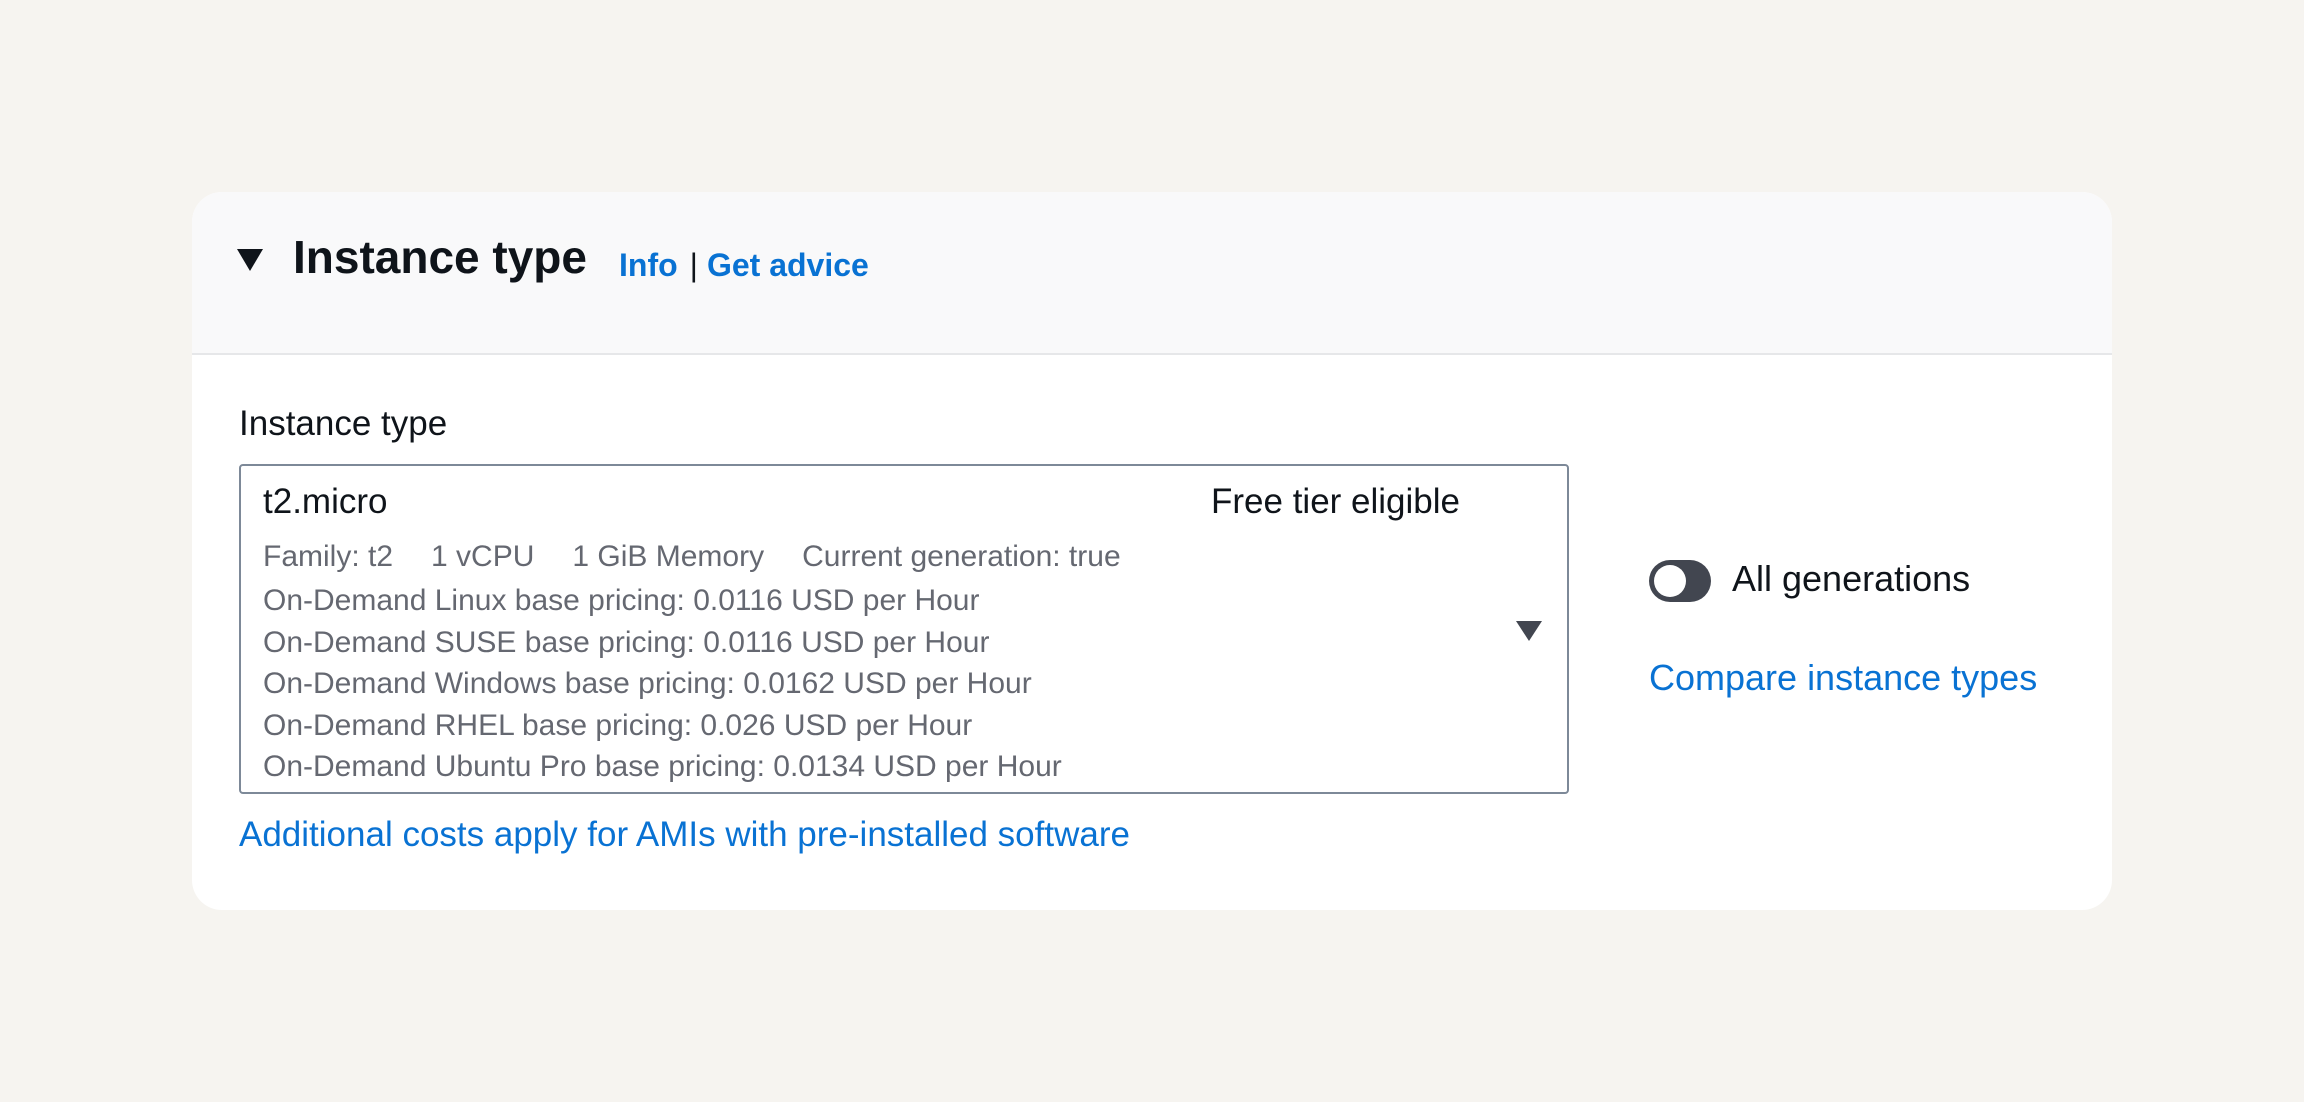  What do you see at coordinates (961, 556) in the screenshot?
I see `meta-generation: Current generation: true` at bounding box center [961, 556].